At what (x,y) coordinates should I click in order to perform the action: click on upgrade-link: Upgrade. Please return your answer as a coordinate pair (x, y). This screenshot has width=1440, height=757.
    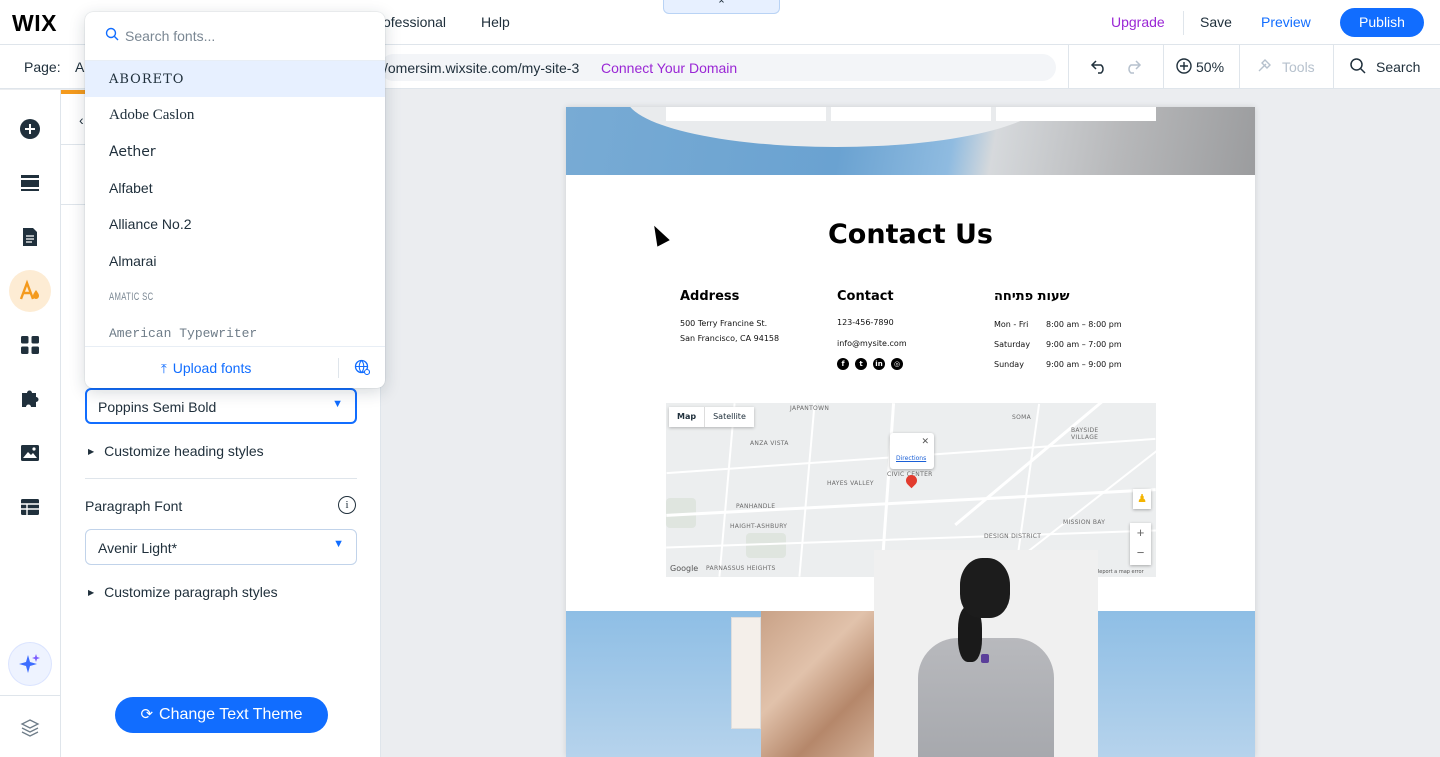
    Looking at the image, I should click on (1138, 22).